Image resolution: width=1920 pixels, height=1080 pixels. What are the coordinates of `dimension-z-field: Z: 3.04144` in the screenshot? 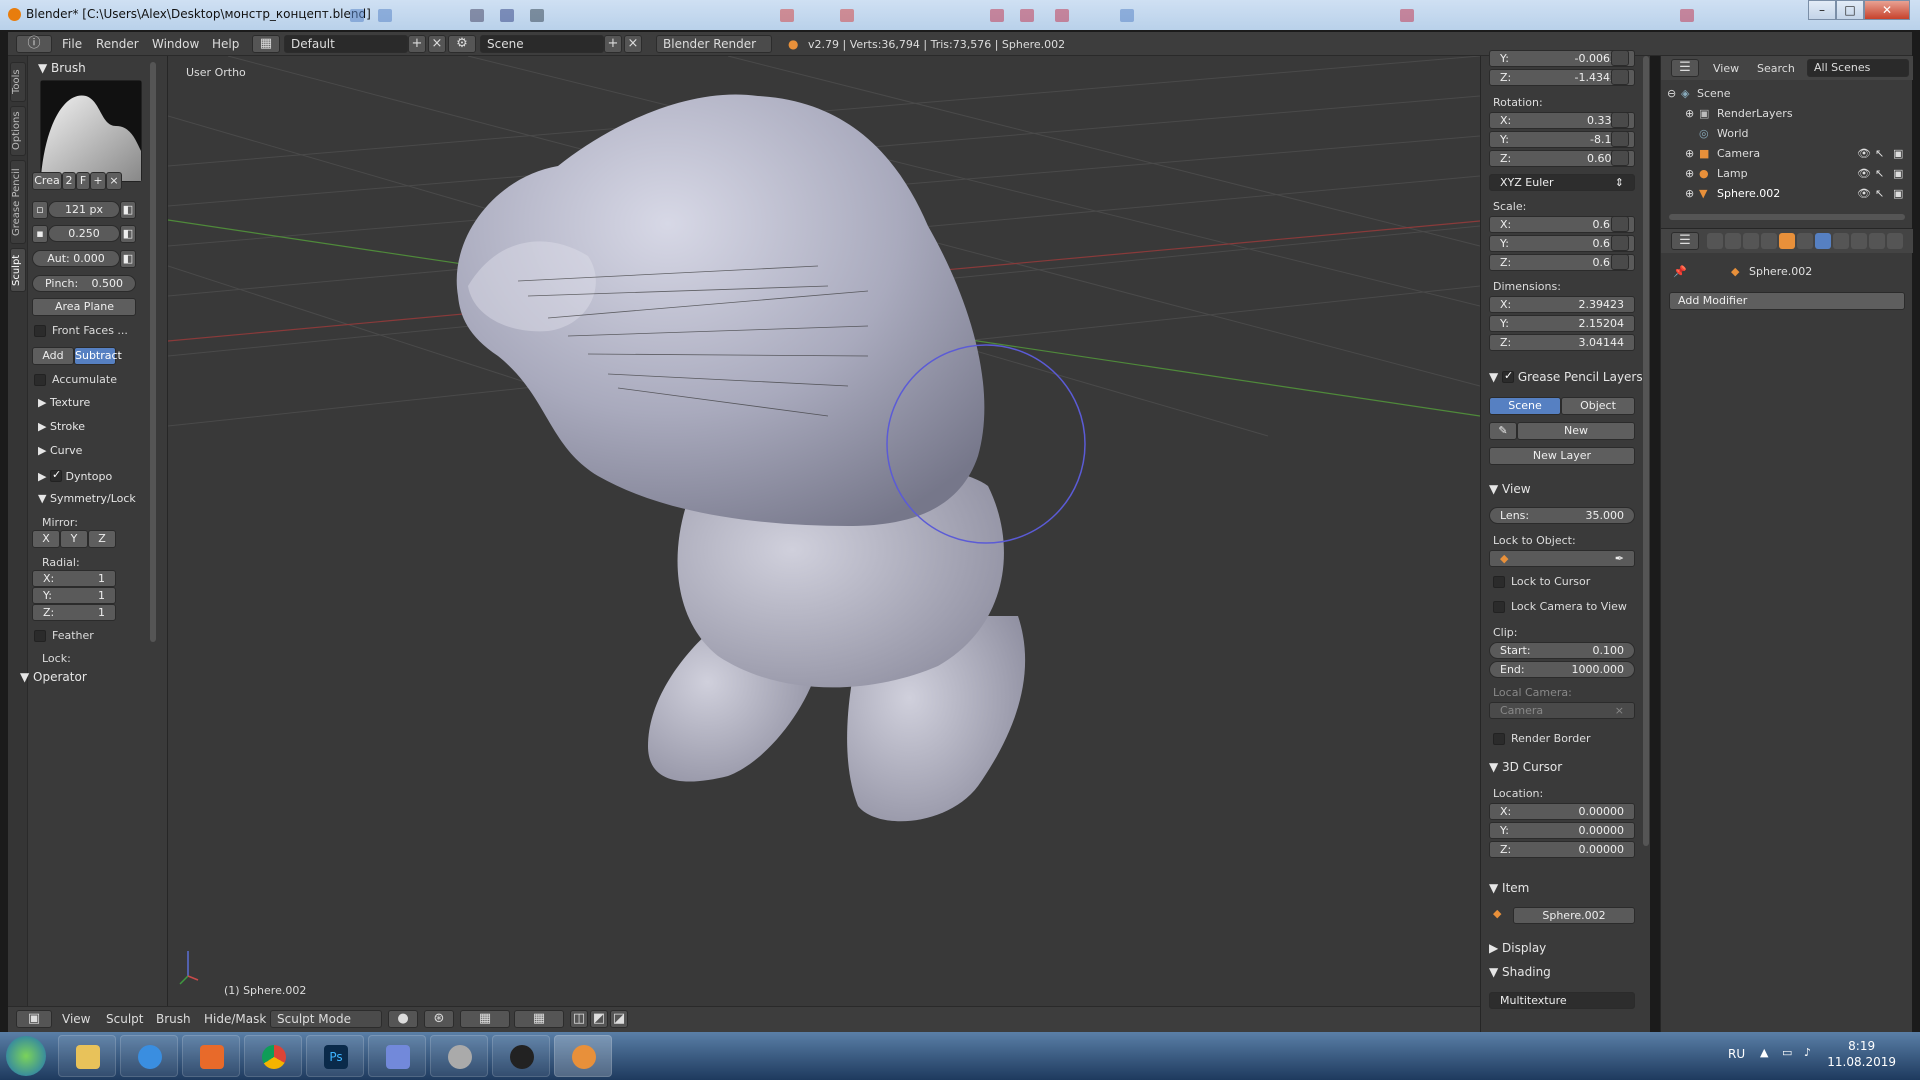 It's located at (1562, 342).